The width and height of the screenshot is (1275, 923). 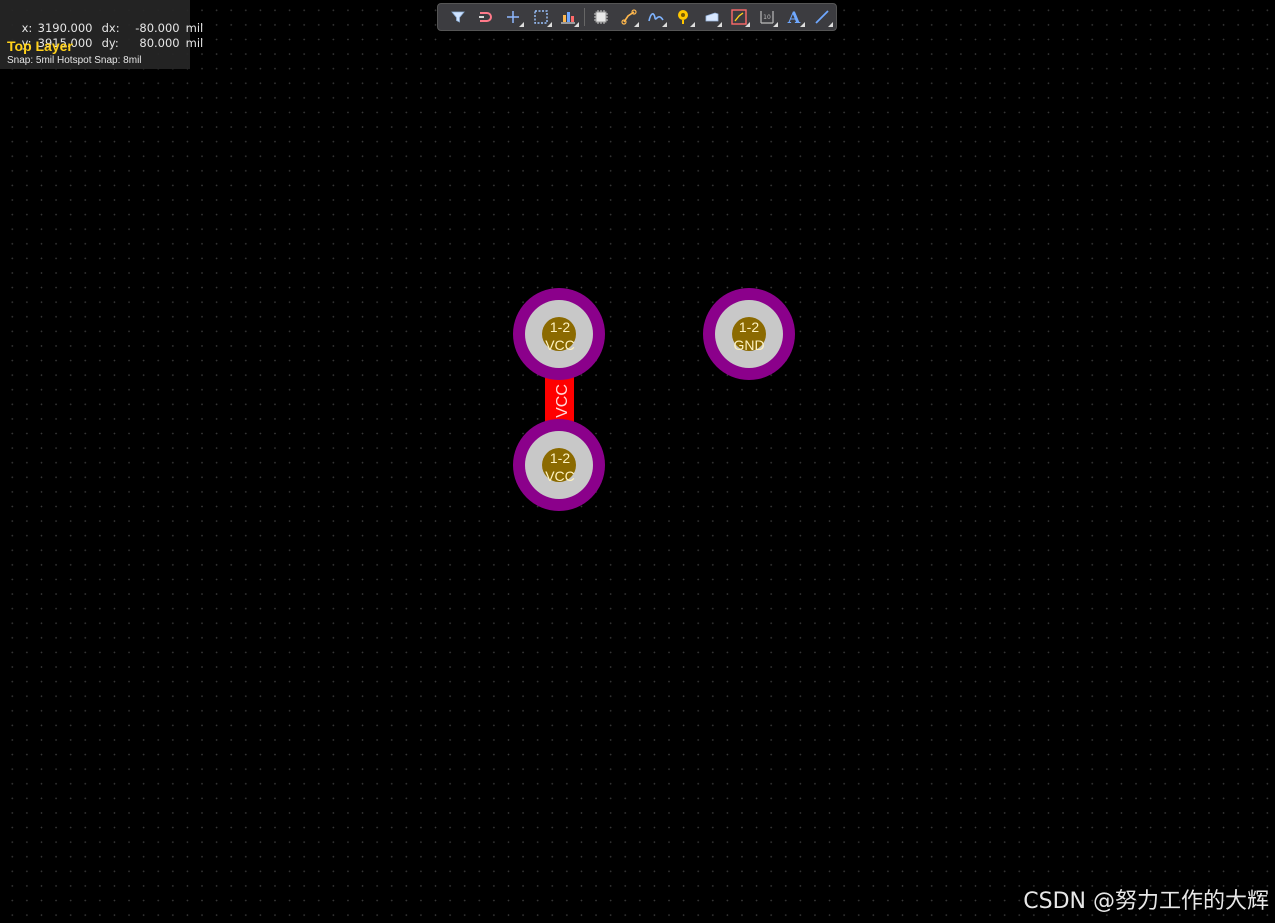 What do you see at coordinates (562, 401) in the screenshot?
I see `track-net-label: VCC` at bounding box center [562, 401].